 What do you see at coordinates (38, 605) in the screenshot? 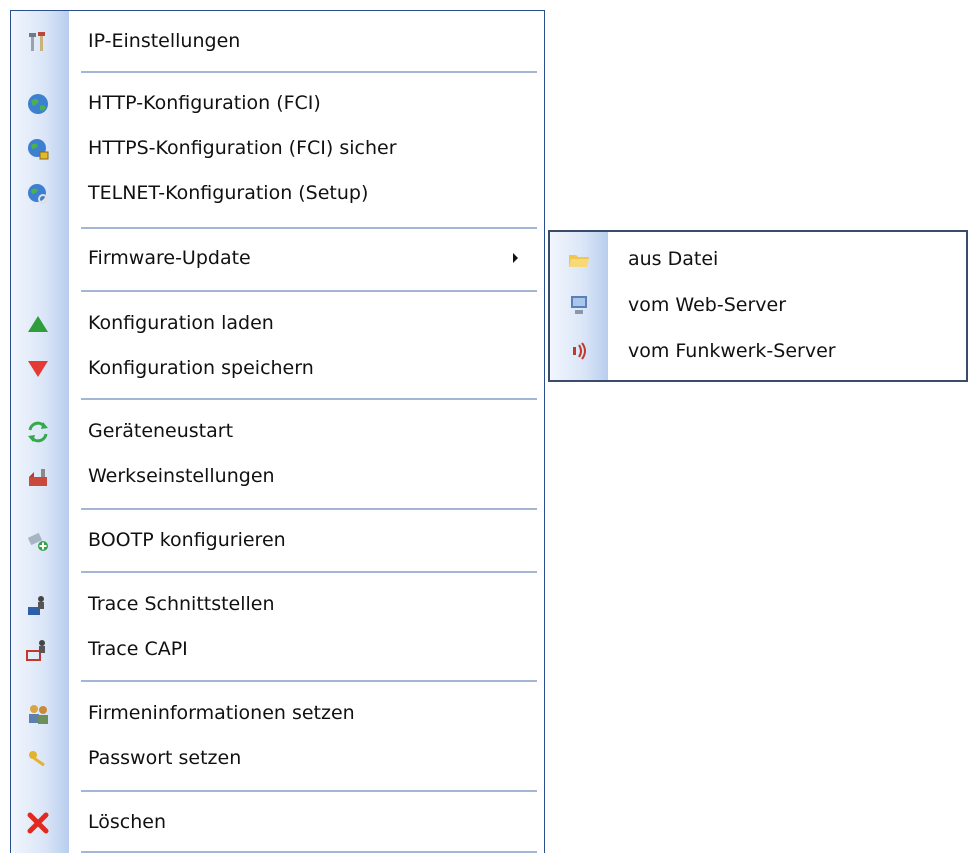
I see `trace-icon` at bounding box center [38, 605].